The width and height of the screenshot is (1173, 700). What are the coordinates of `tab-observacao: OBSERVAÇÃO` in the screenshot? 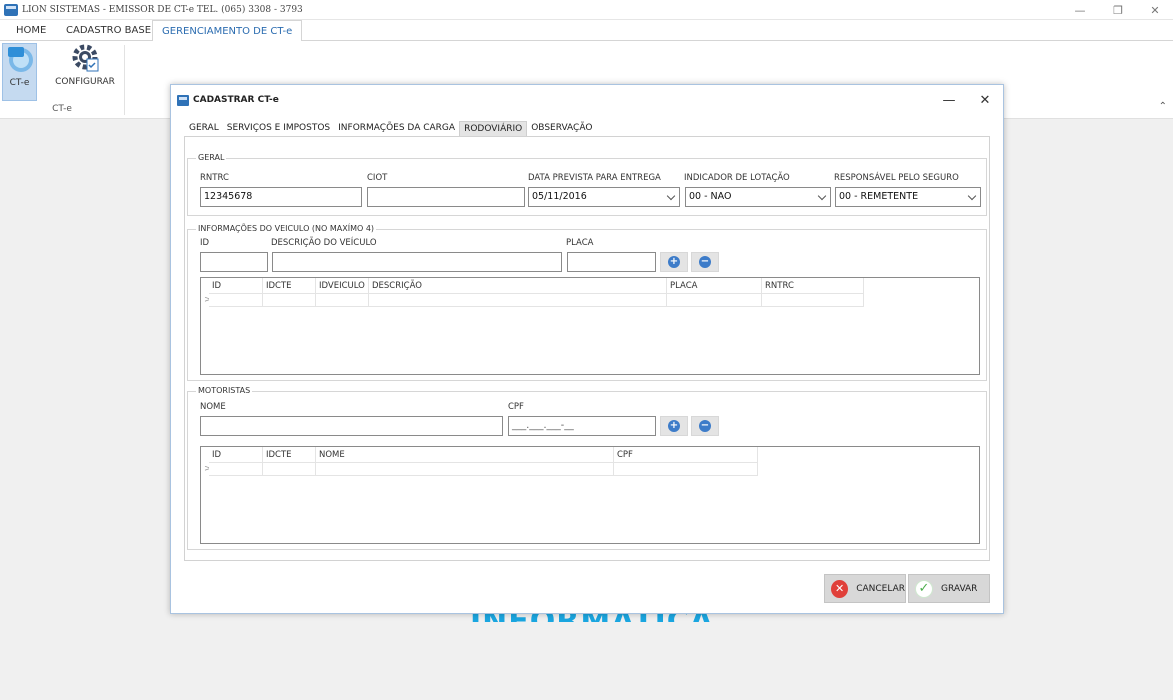 It's located at (561, 128).